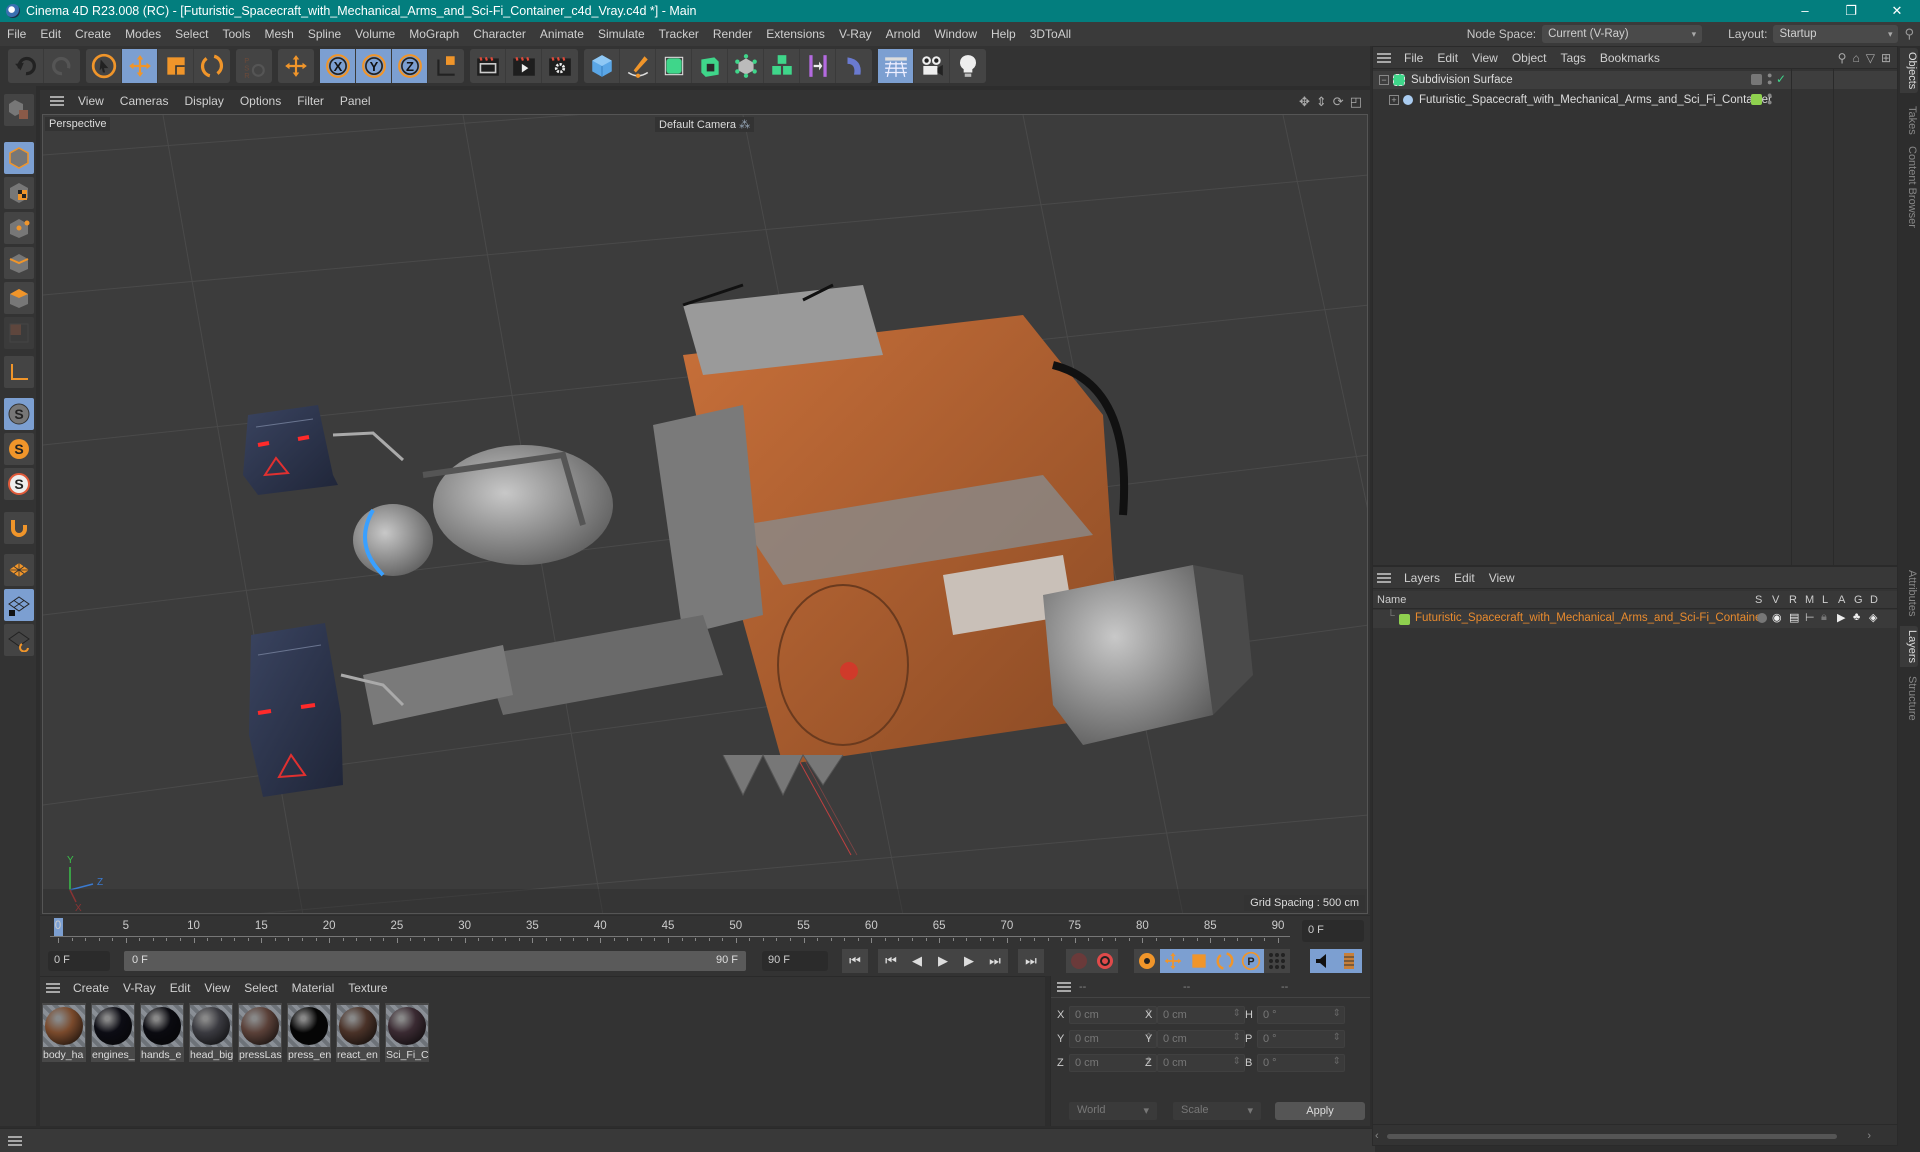 This screenshot has height=1152, width=1920. I want to click on play-button: ▶, so click(943, 961).